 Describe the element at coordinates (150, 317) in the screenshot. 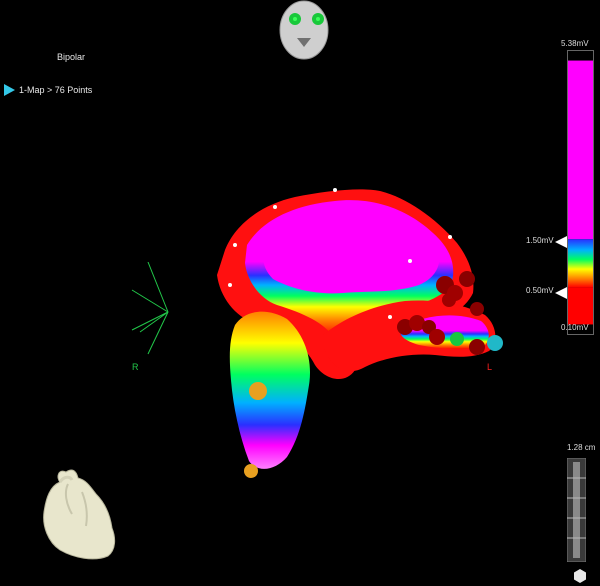

I see `orientation-axes-icon: R` at that location.